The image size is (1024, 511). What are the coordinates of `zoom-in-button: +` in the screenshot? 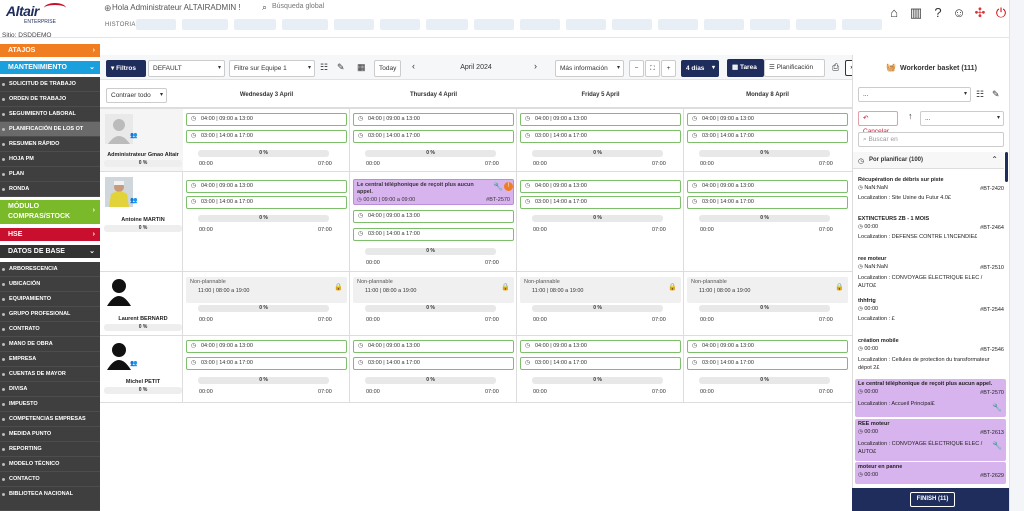 It's located at (668, 68).